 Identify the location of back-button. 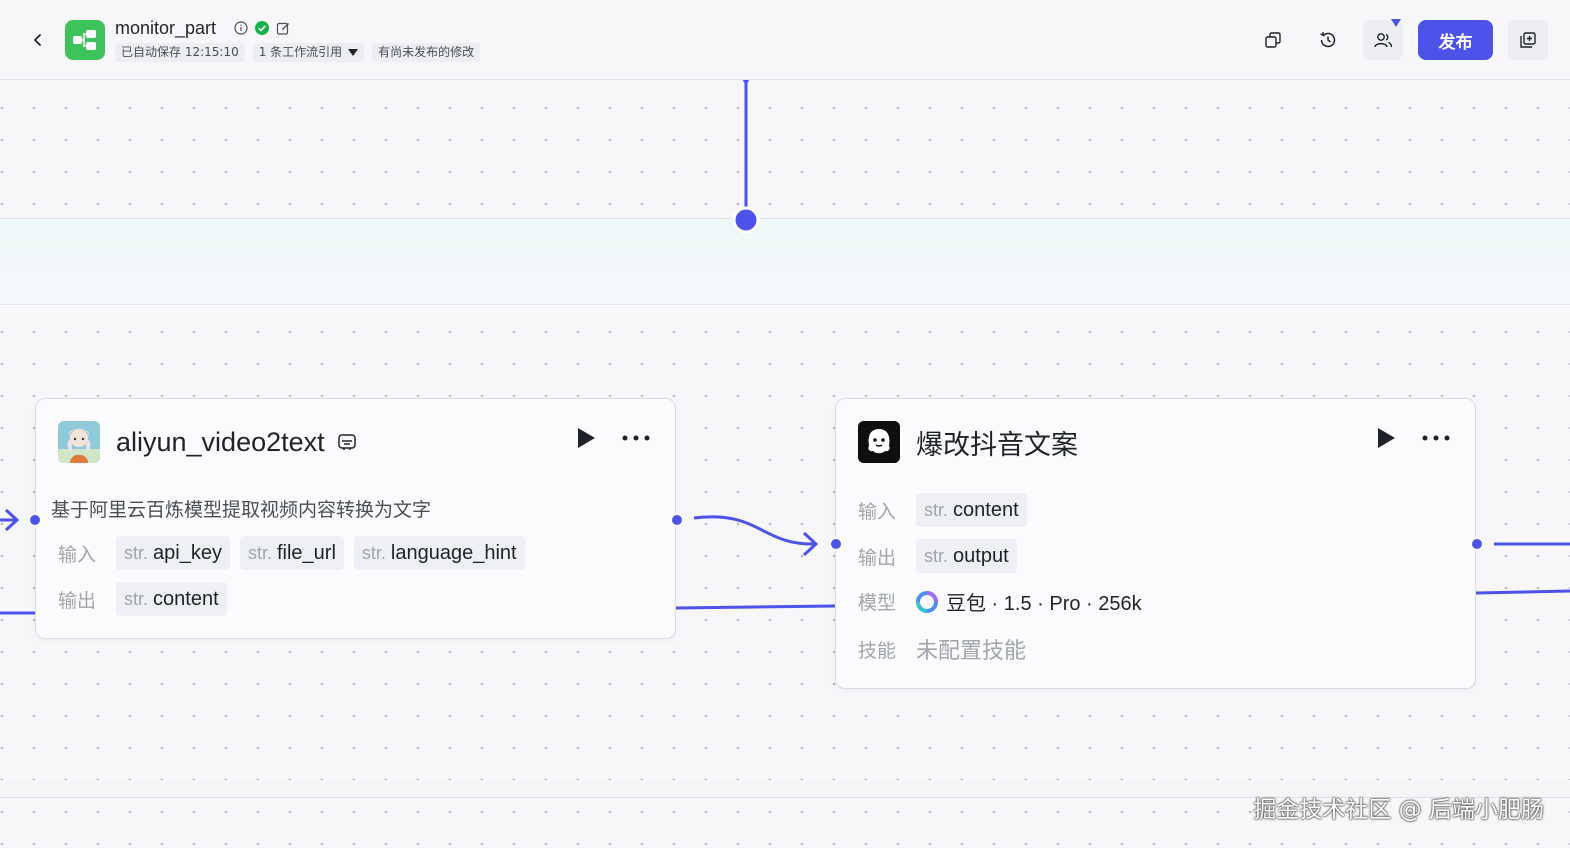
(38, 40).